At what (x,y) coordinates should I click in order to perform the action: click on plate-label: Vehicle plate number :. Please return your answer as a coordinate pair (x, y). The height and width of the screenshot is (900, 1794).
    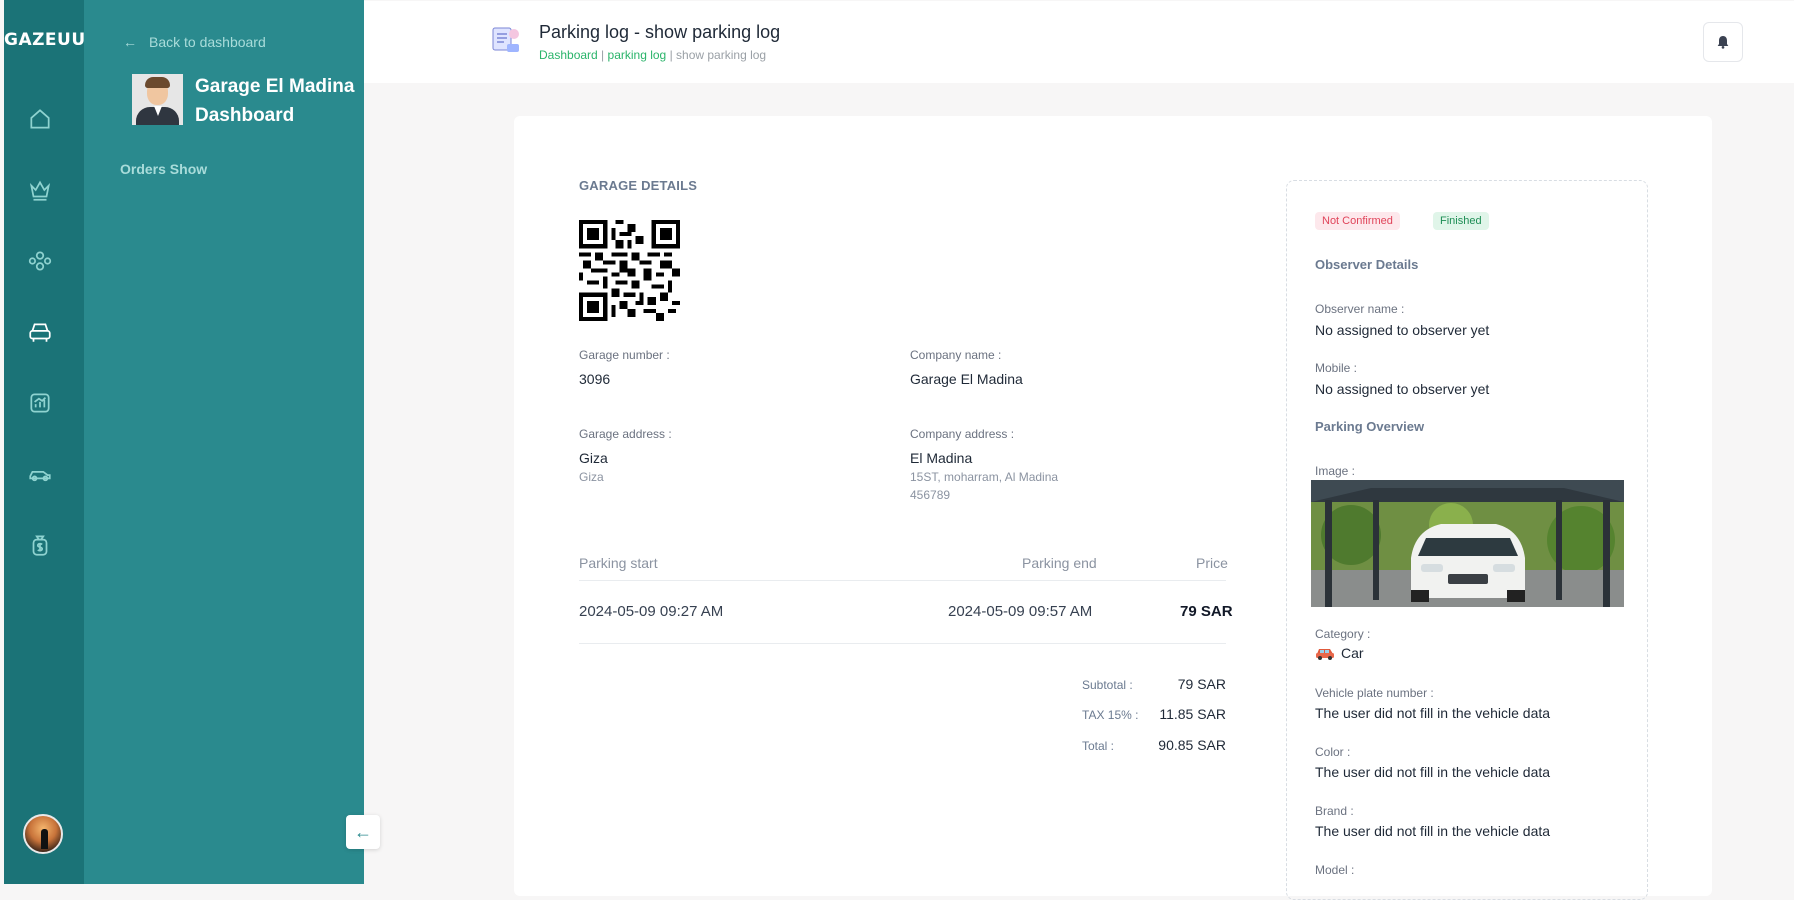
    Looking at the image, I should click on (1374, 693).